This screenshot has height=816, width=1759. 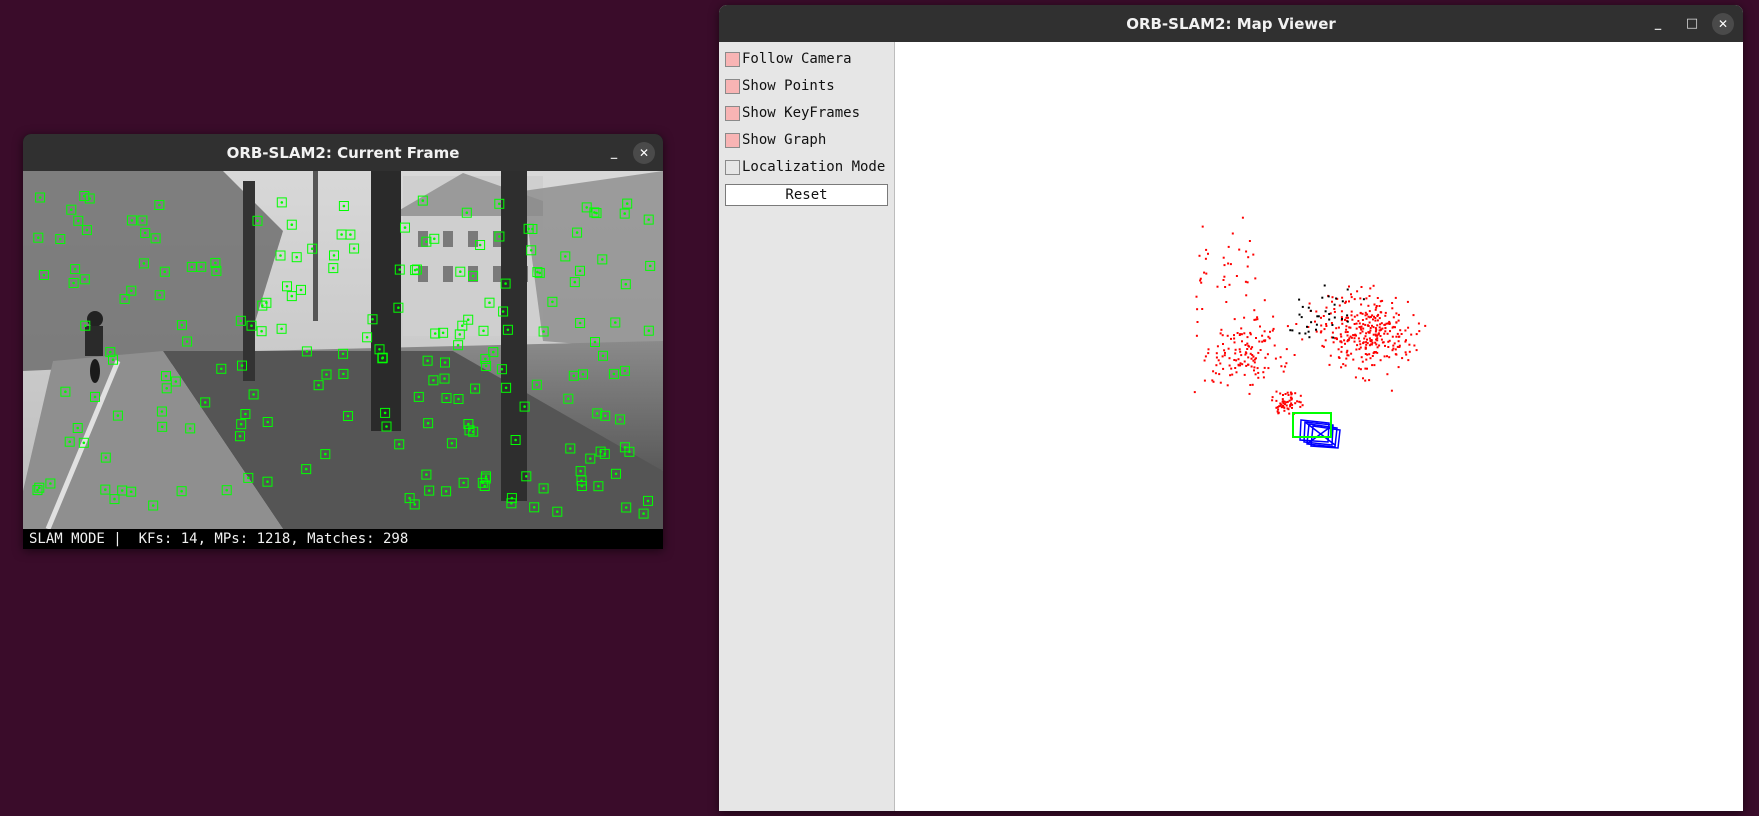 What do you see at coordinates (792, 113) in the screenshot?
I see `show-keyframes-checkbox: Show KeyFrames` at bounding box center [792, 113].